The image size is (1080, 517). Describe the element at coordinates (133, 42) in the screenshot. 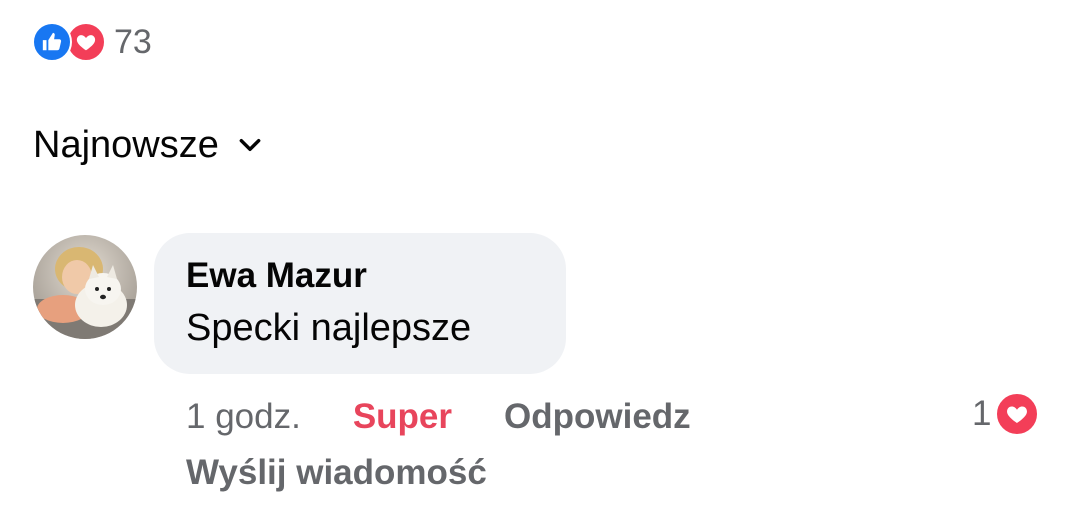

I see `reactions-count: 73` at that location.